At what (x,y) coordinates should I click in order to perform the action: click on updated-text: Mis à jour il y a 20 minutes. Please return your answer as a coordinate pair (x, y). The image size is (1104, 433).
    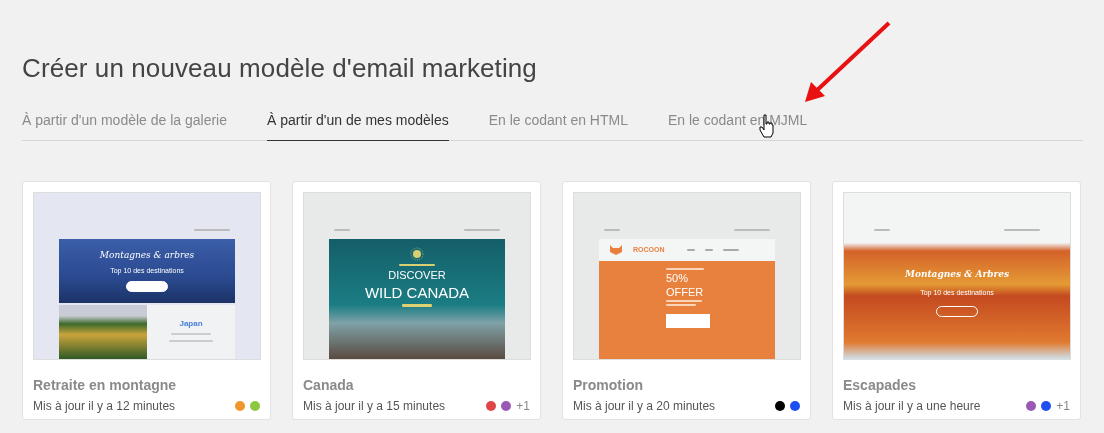
    Looking at the image, I should click on (644, 406).